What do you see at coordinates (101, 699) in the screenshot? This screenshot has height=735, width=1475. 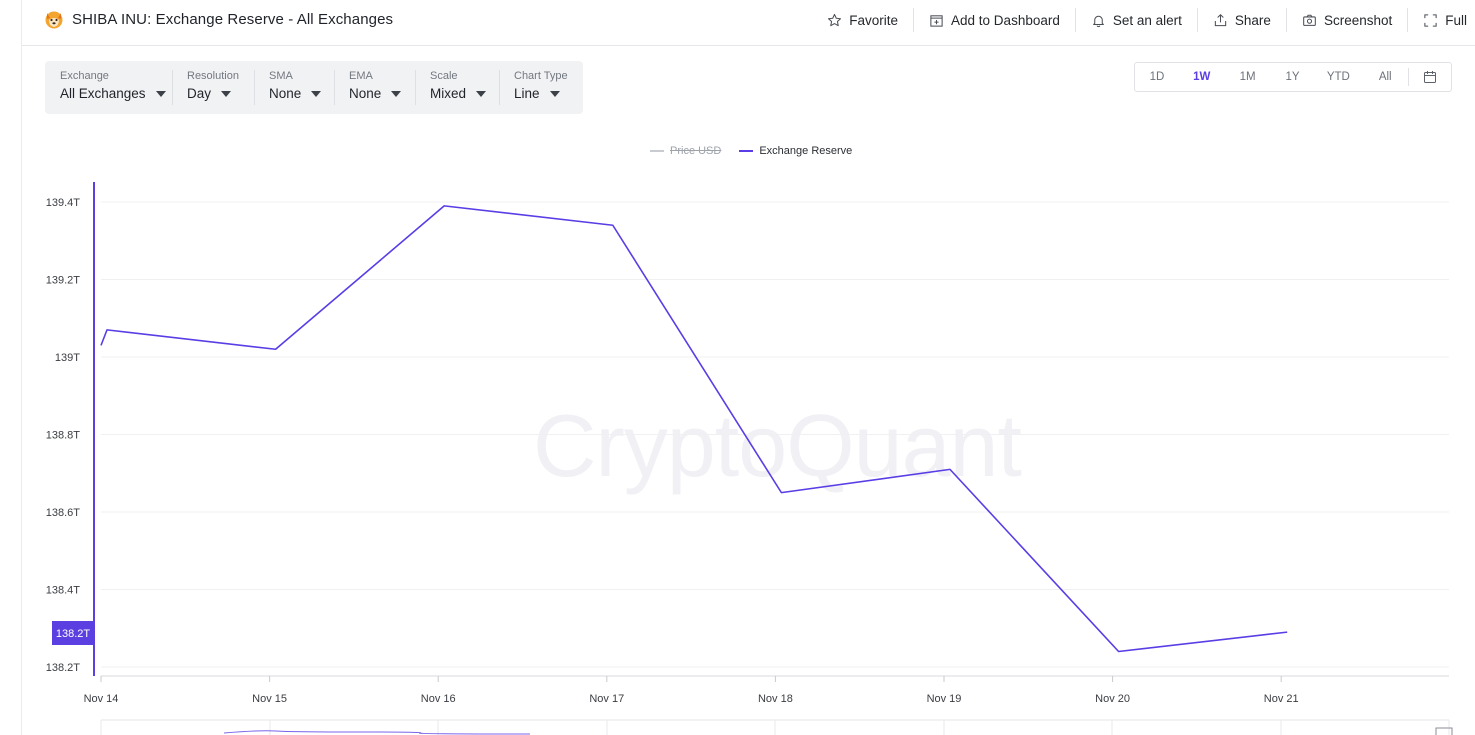 I see `x-tick-label: Nov 14` at bounding box center [101, 699].